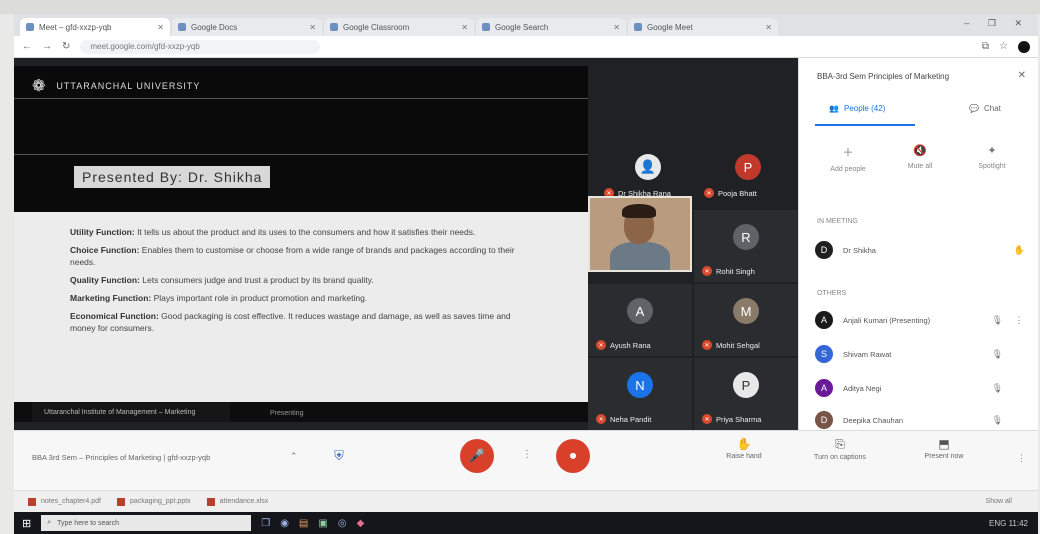 The width and height of the screenshot is (1040, 534). I want to click on participant-label: ✕ Ayush Rana, so click(623, 345).